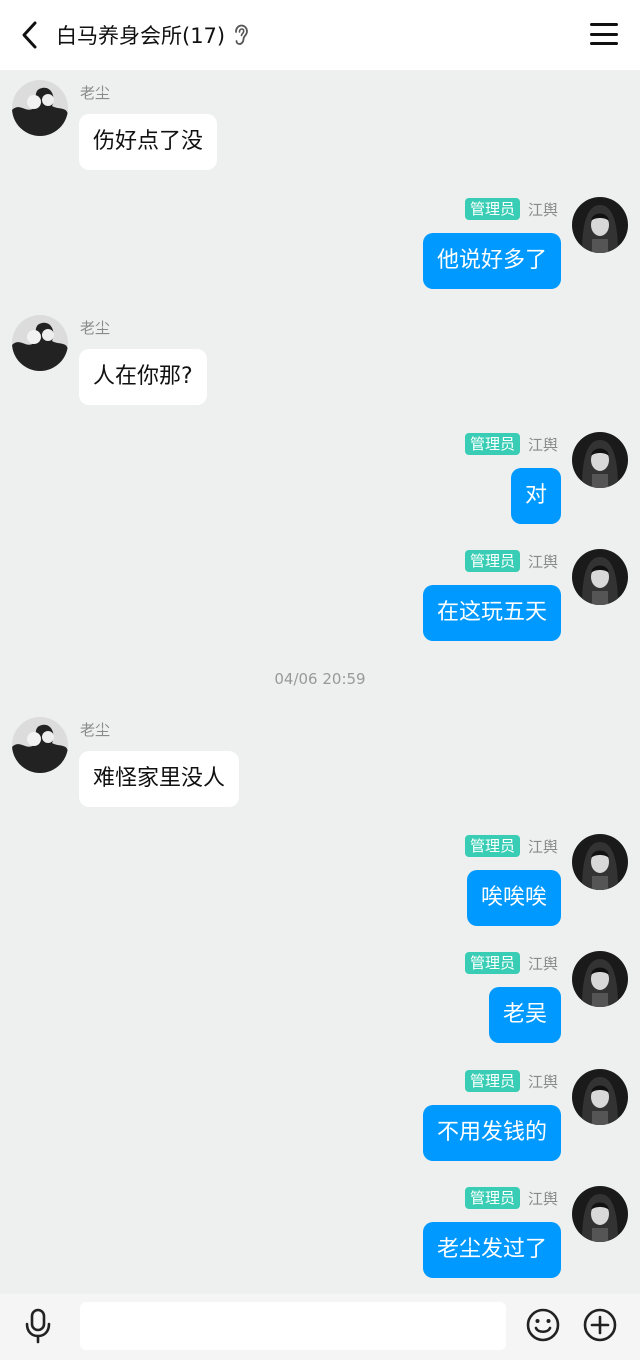 Image resolution: width=640 pixels, height=1360 pixels. I want to click on message-item: 管理员 江舆 唉唉唉, so click(320, 884).